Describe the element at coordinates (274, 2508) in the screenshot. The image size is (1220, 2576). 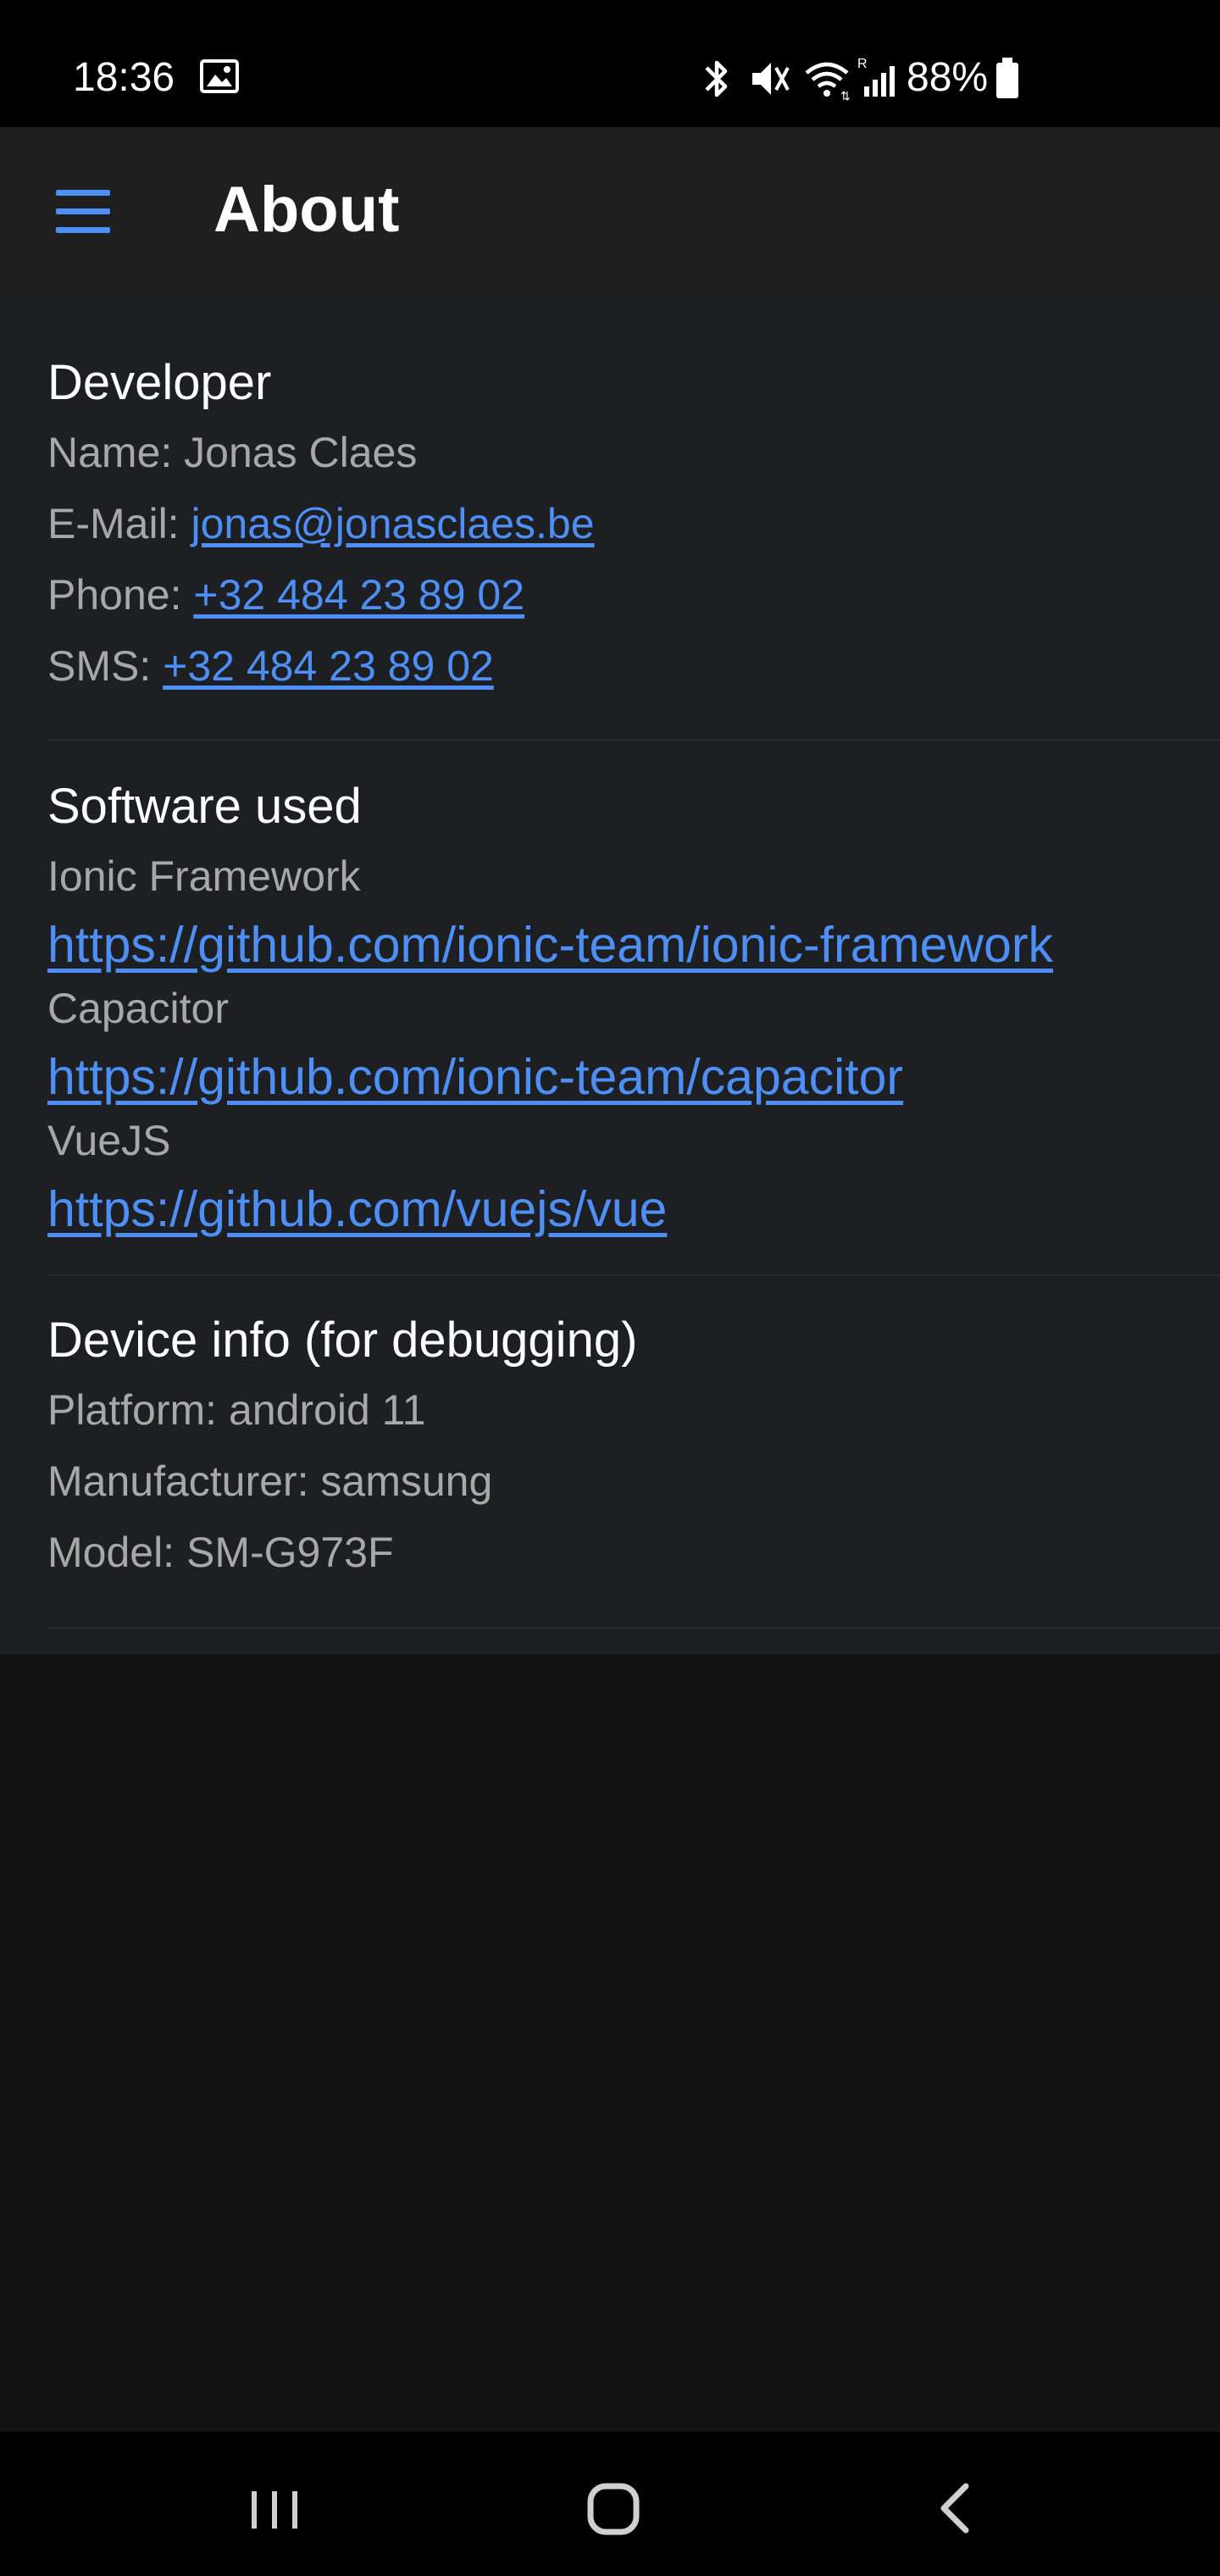
I see `recents-icon` at that location.